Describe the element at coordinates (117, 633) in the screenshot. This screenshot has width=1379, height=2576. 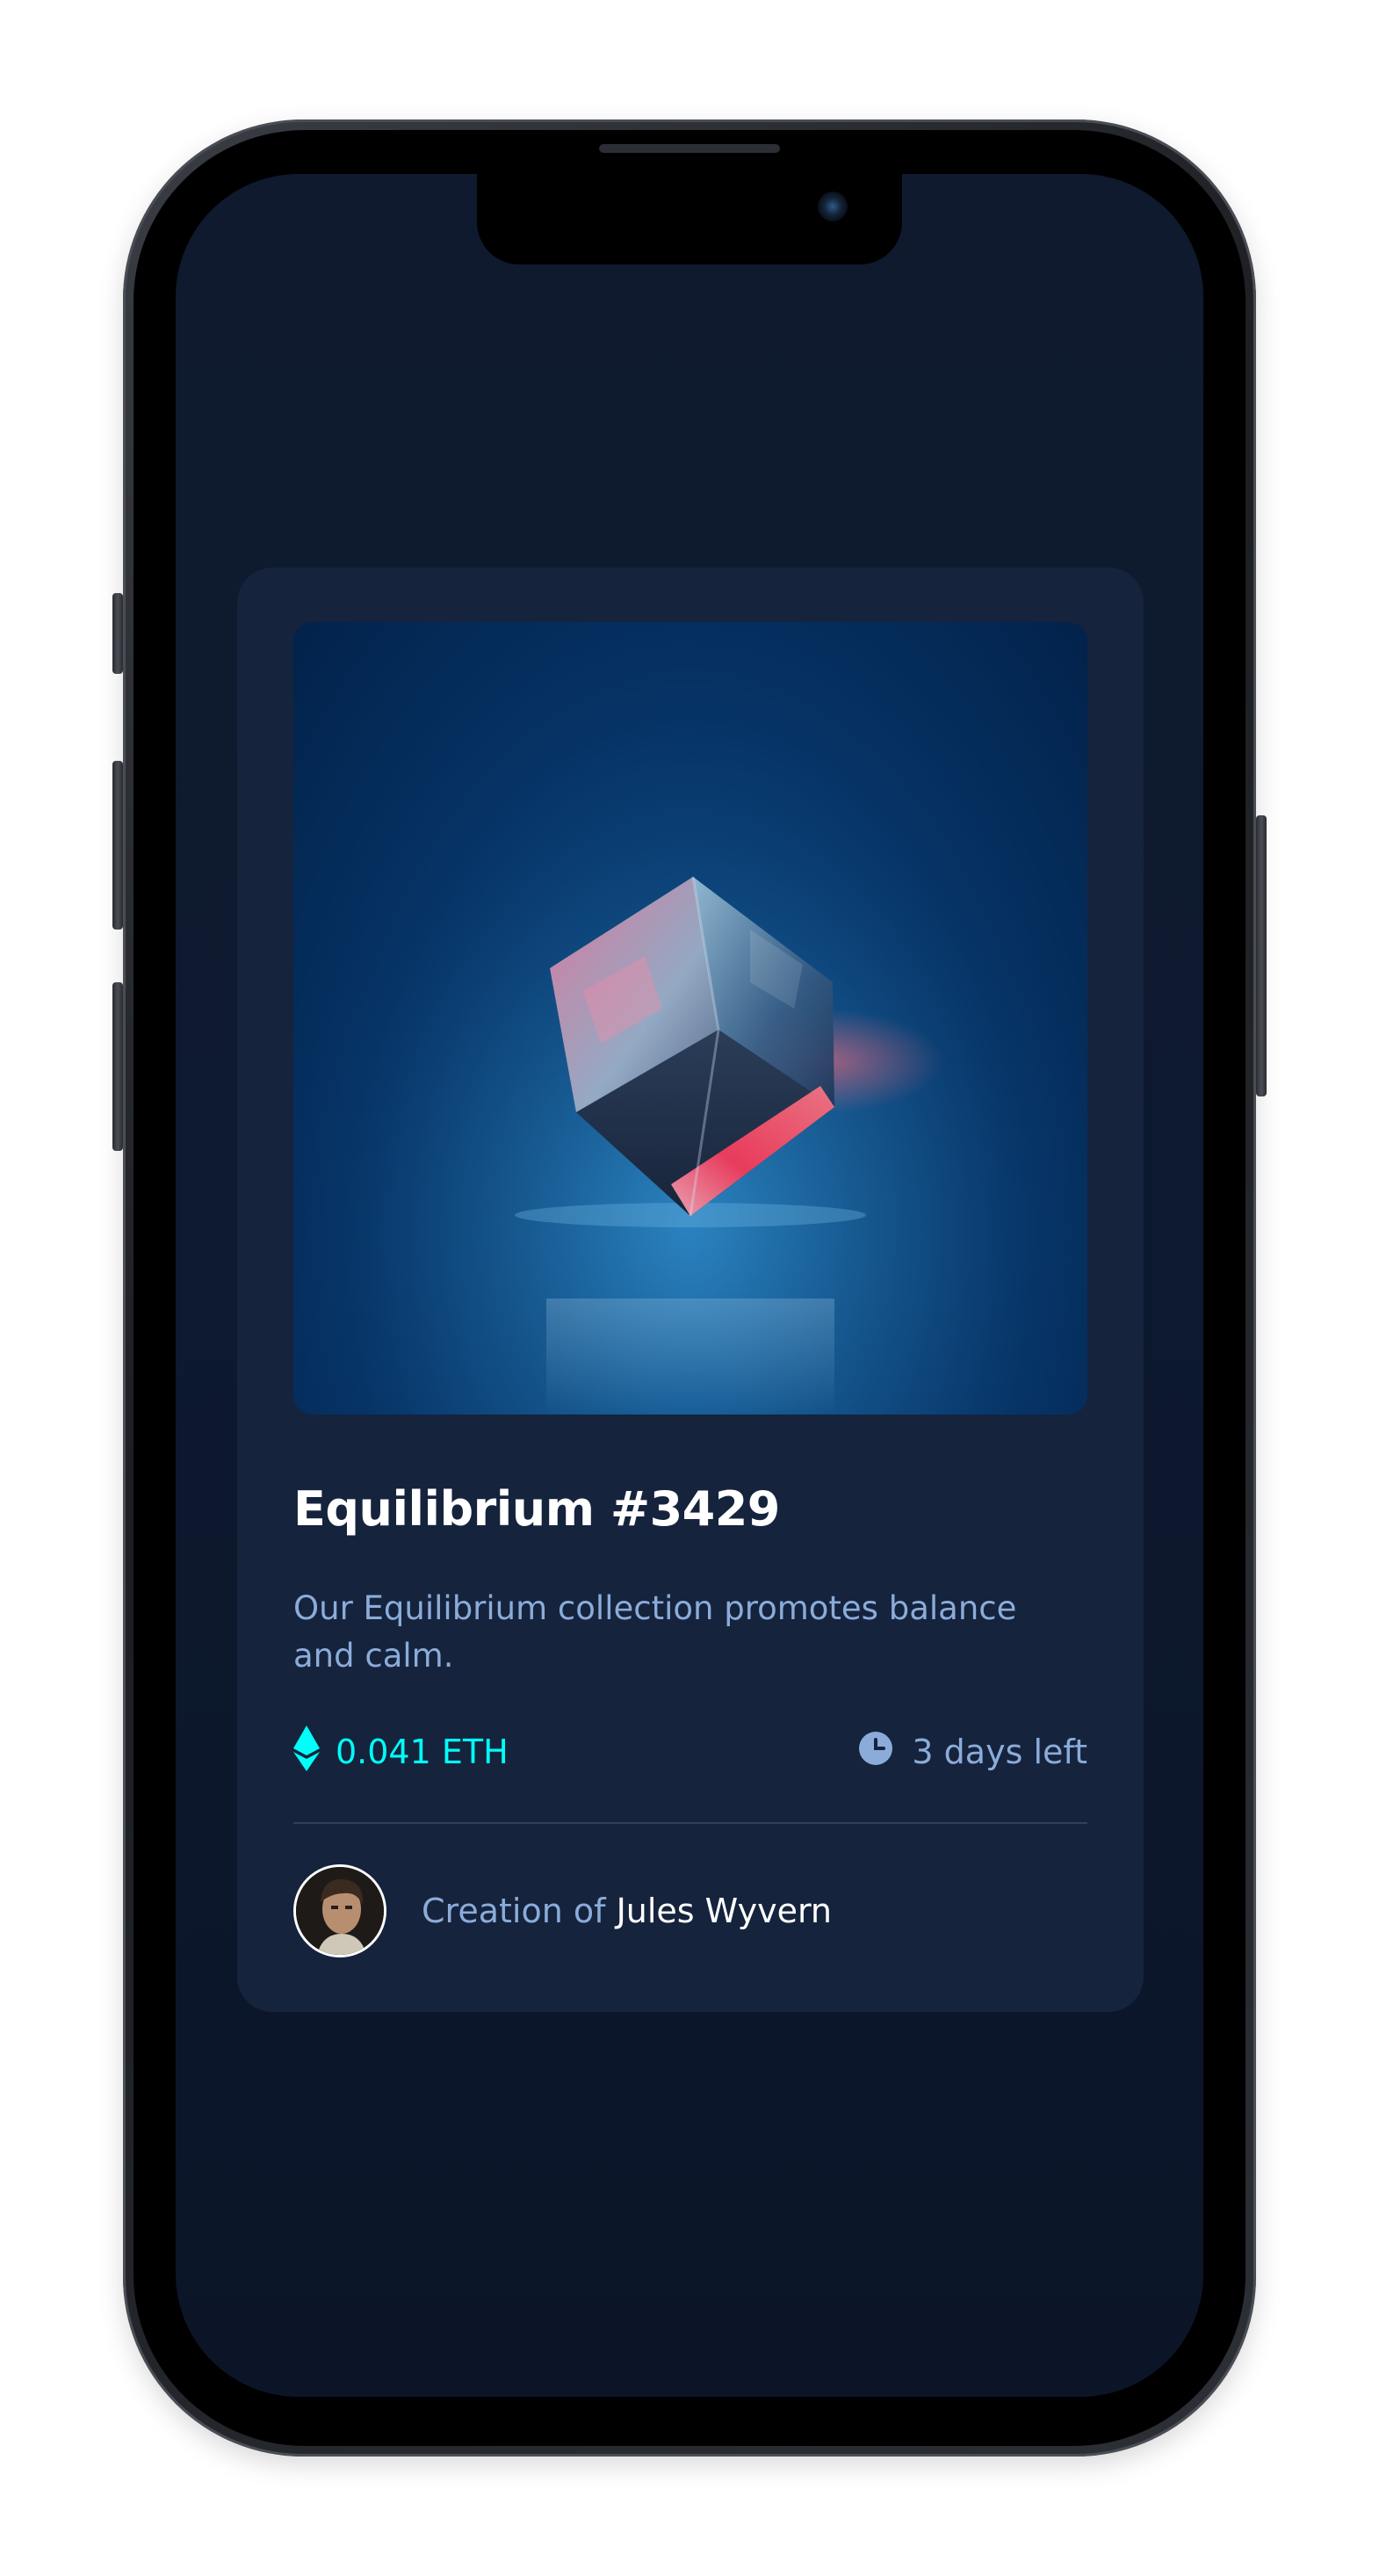
I see `silent-switch` at that location.